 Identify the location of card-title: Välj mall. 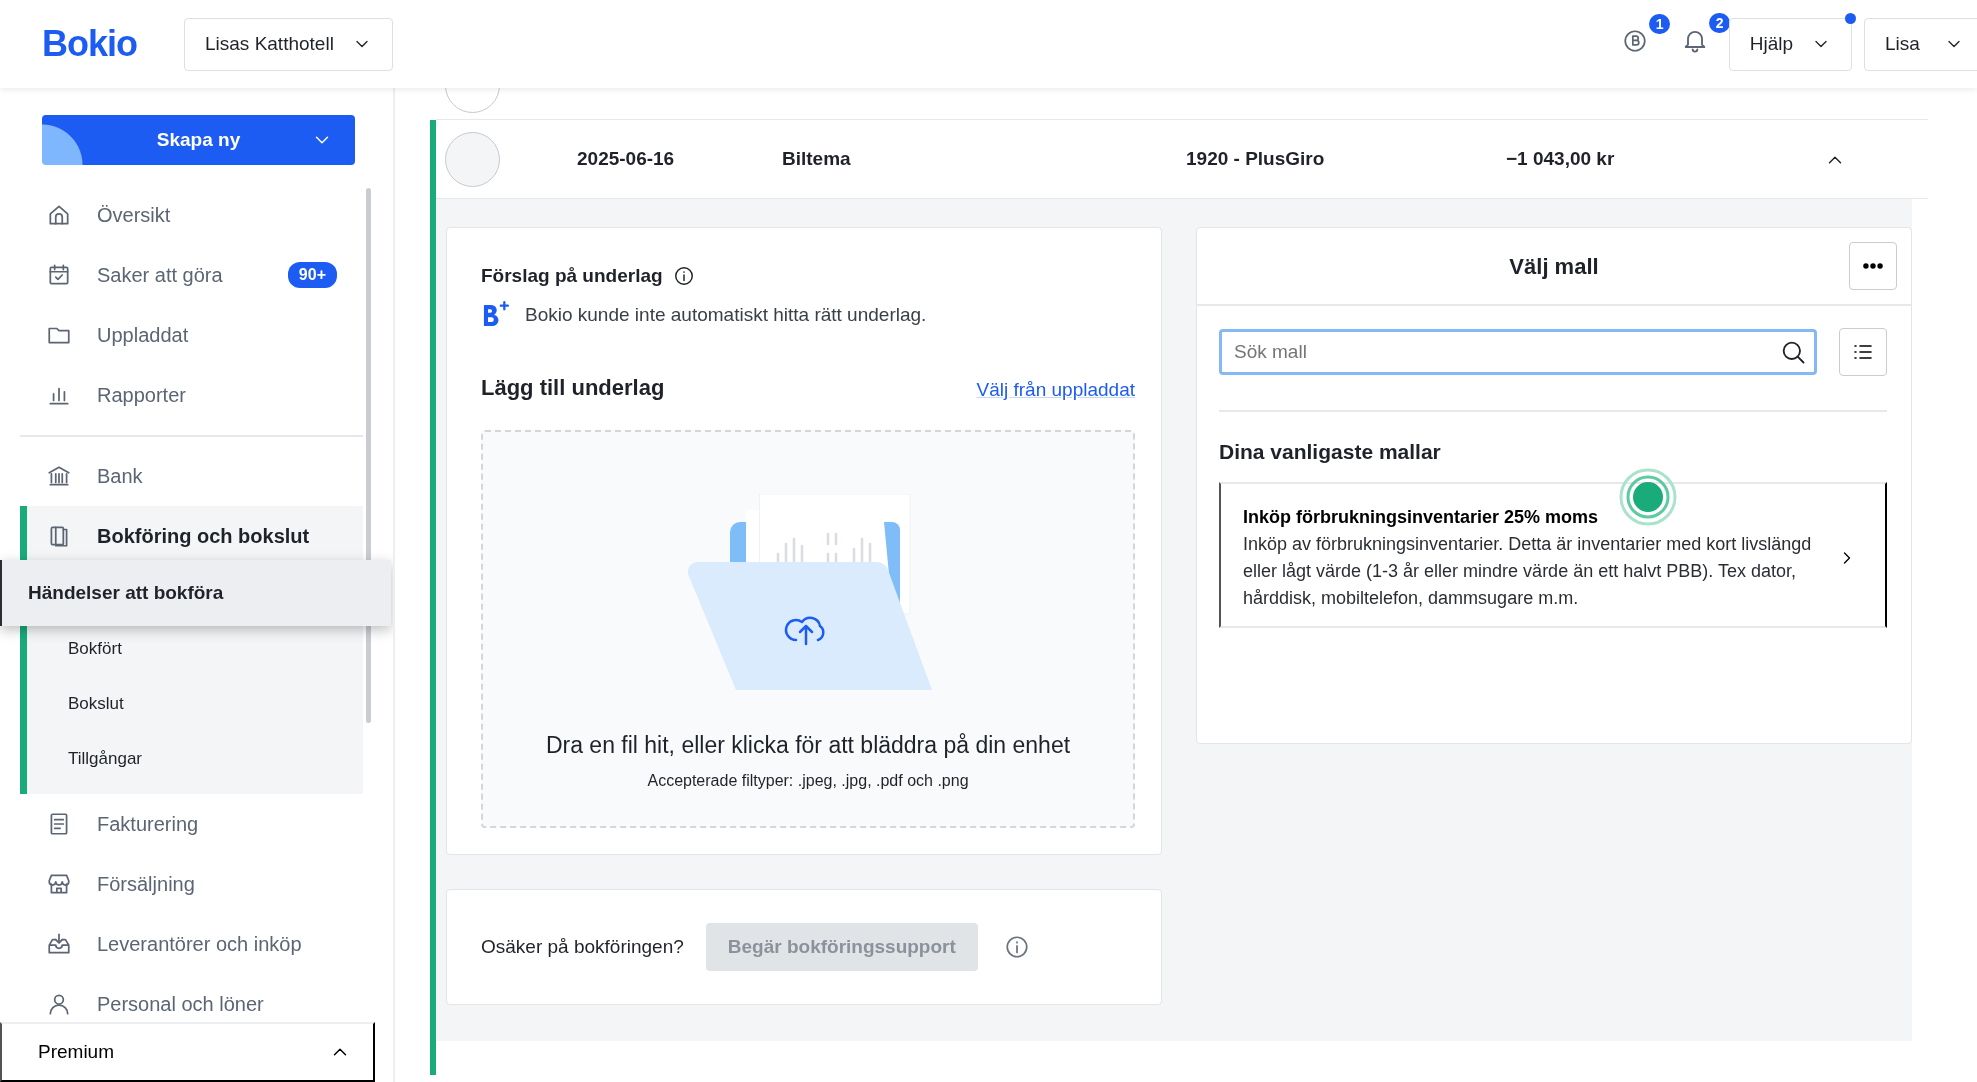
(1554, 266).